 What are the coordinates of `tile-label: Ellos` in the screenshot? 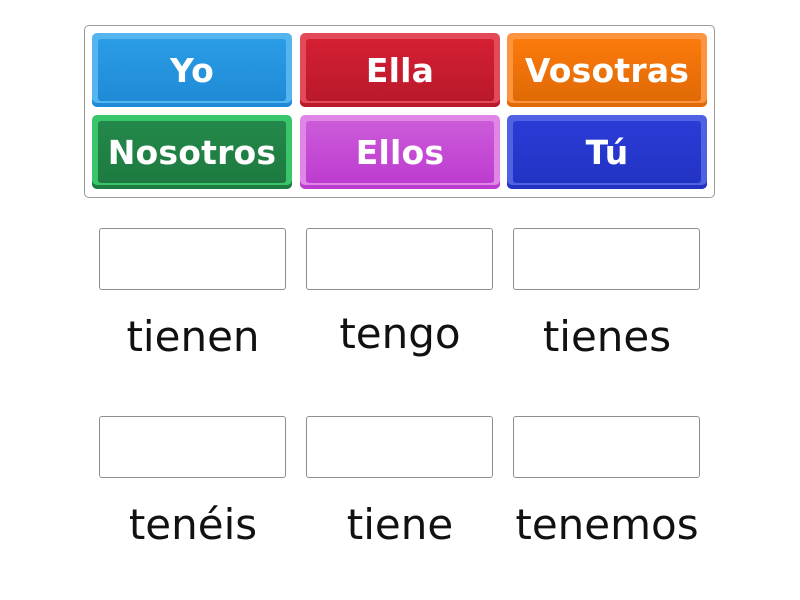 It's located at (400, 152).